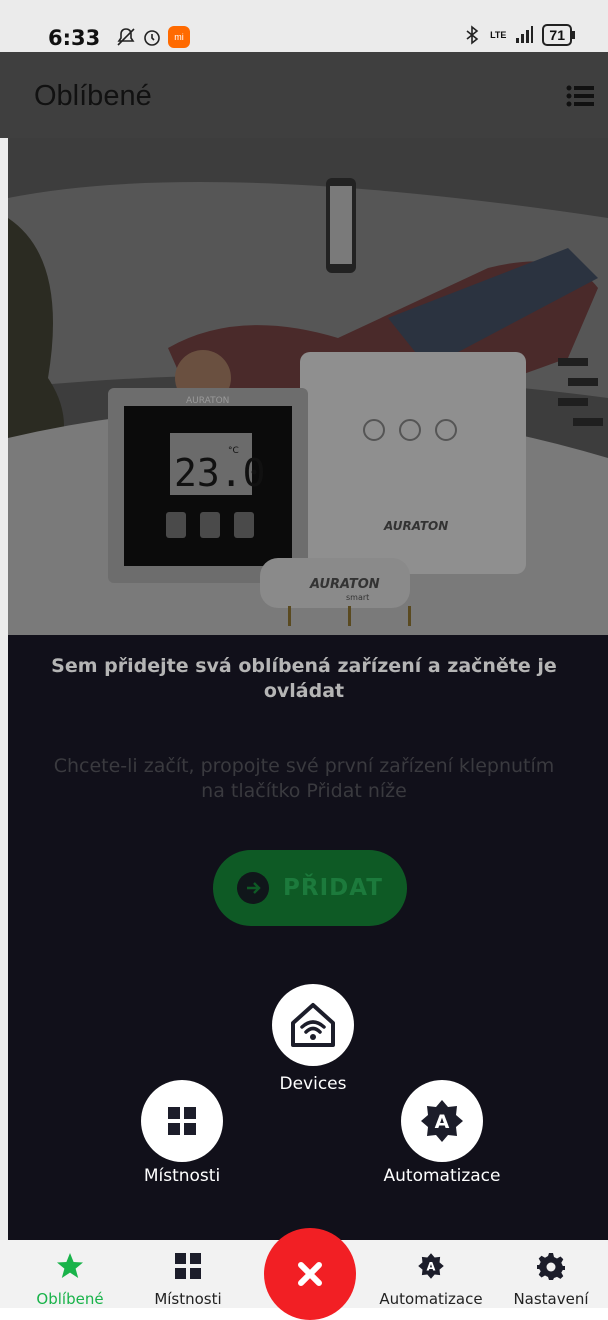 This screenshot has width=608, height=1320. I want to click on alarm-icon, so click(152, 38).